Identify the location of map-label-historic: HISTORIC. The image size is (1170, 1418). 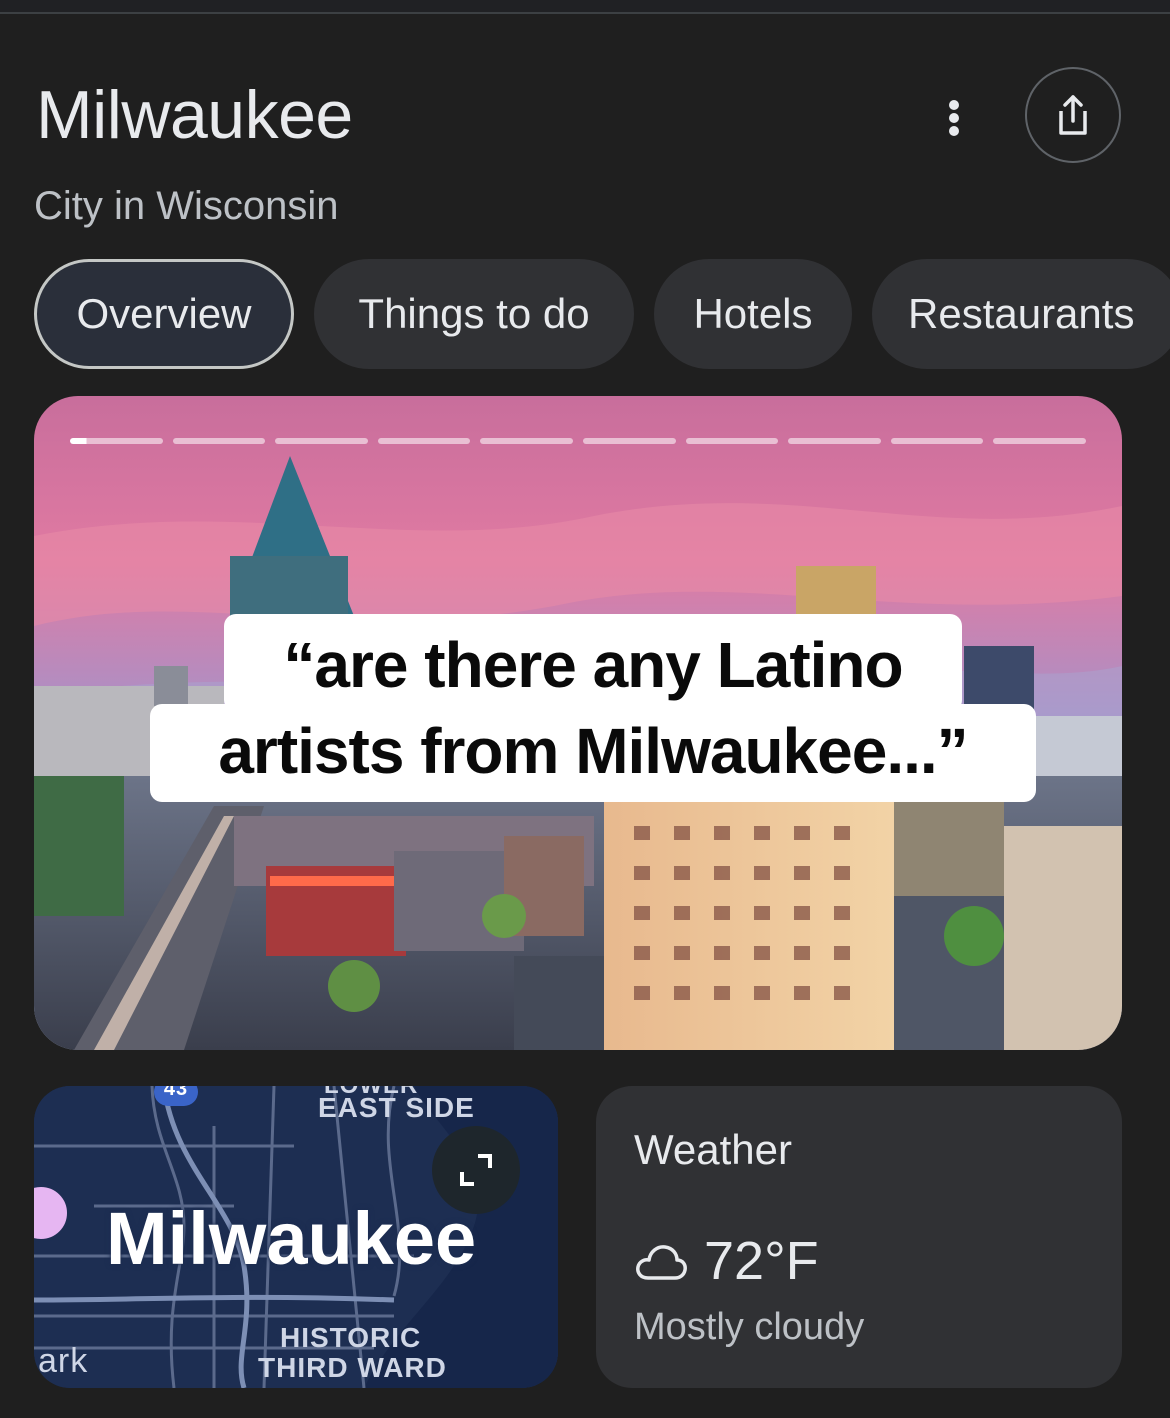
(351, 1337).